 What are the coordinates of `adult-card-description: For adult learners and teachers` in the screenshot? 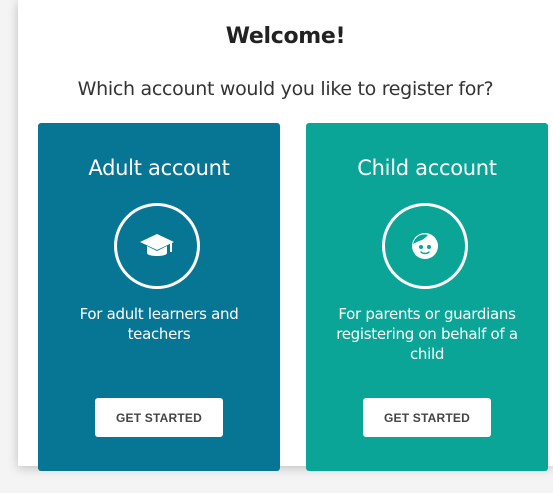 It's located at (159, 324).